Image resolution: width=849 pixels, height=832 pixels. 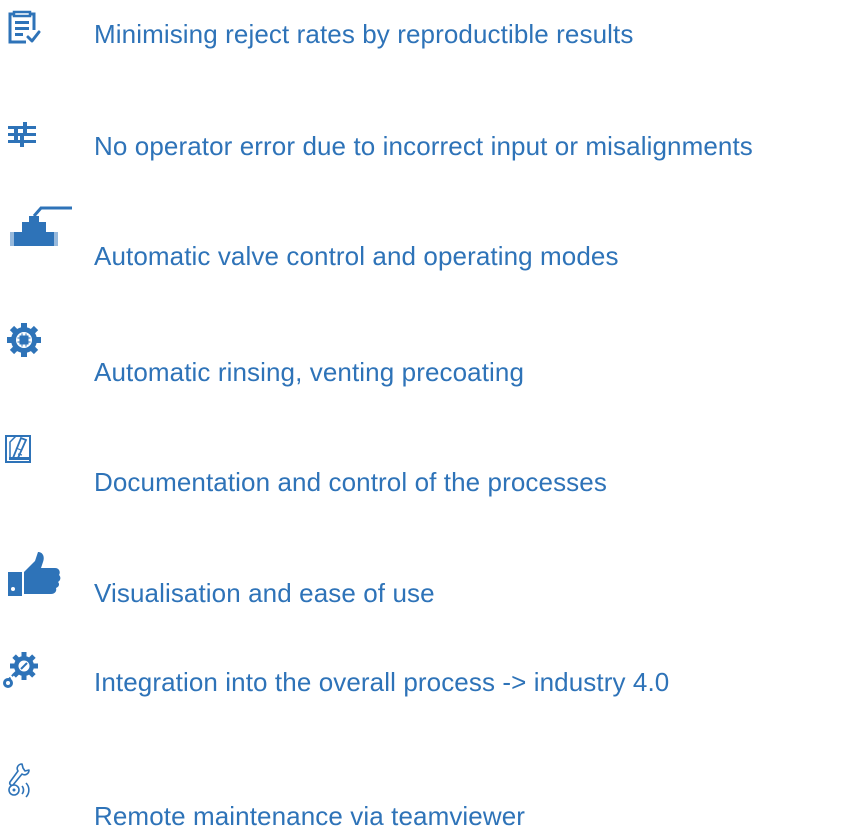 I want to click on feature-label: Remote maintenance via teamviewer, so click(x=310, y=816).